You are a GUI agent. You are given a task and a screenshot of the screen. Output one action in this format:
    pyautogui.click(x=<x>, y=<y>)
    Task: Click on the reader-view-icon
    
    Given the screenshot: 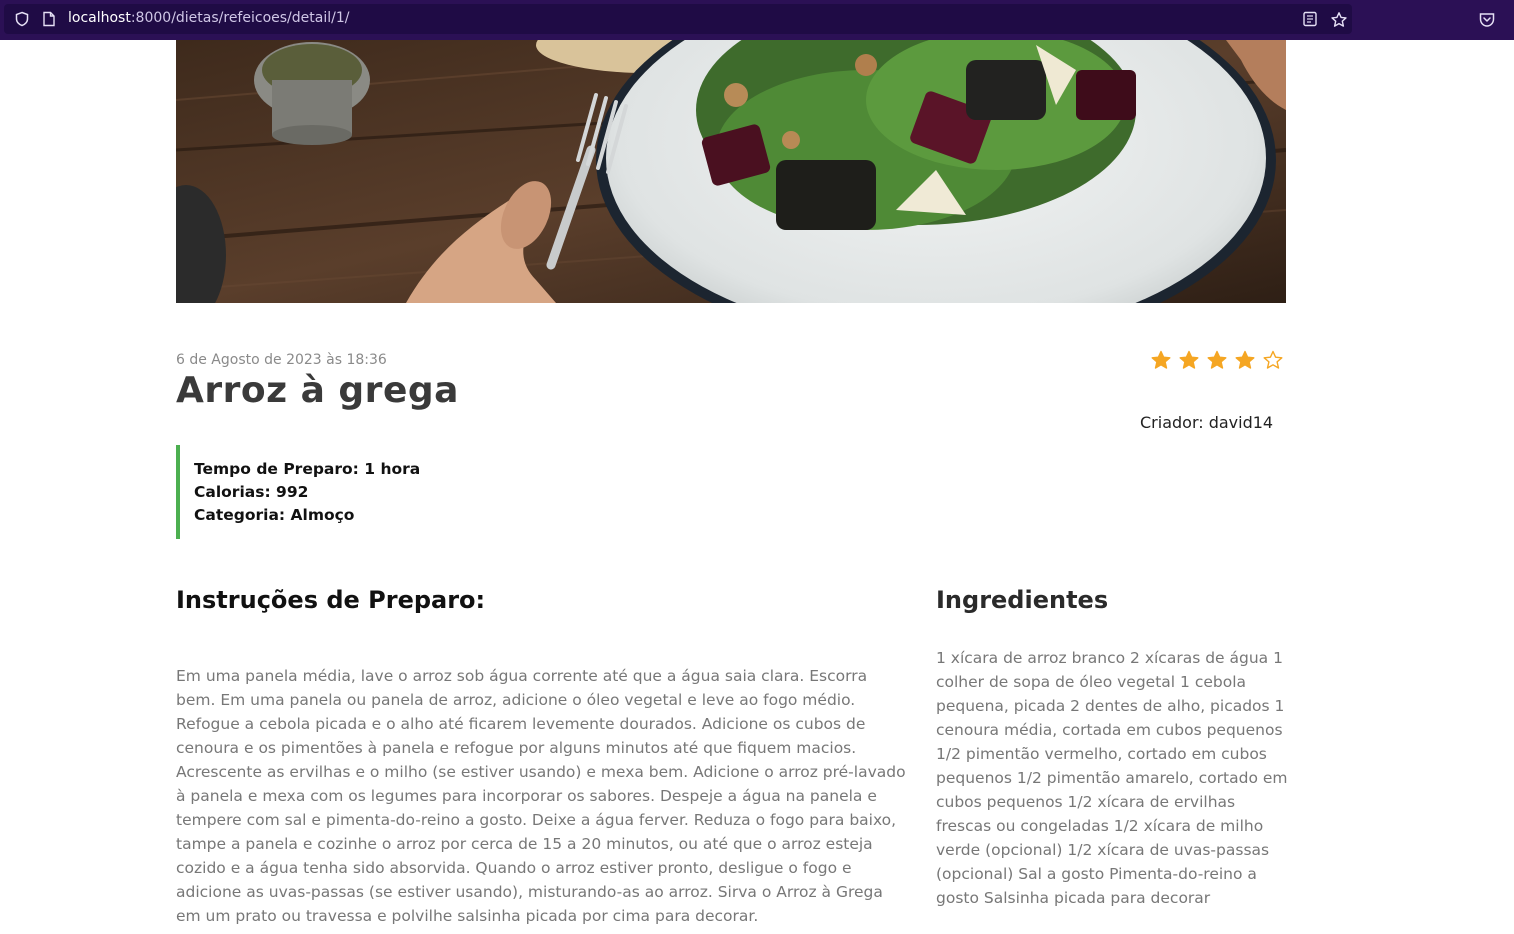 What is the action you would take?
    pyautogui.click(x=1310, y=19)
    